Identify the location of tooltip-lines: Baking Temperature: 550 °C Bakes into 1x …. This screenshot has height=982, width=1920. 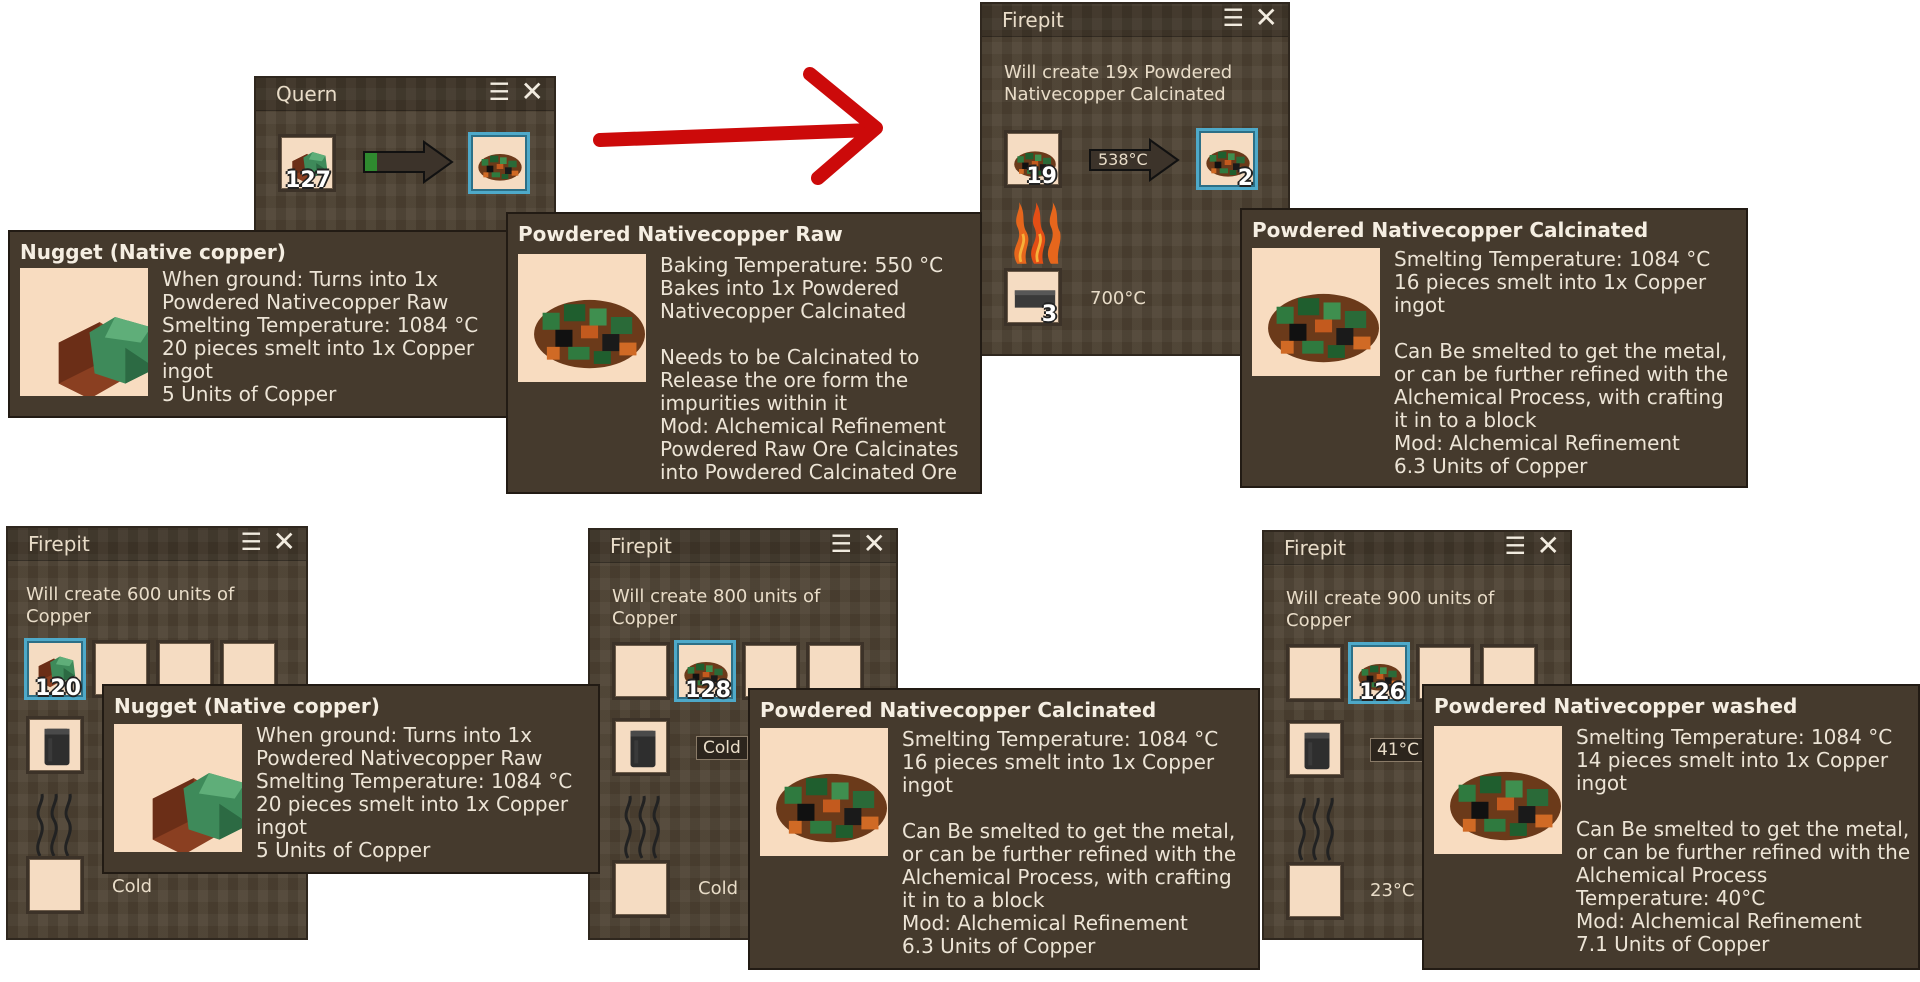
(809, 368).